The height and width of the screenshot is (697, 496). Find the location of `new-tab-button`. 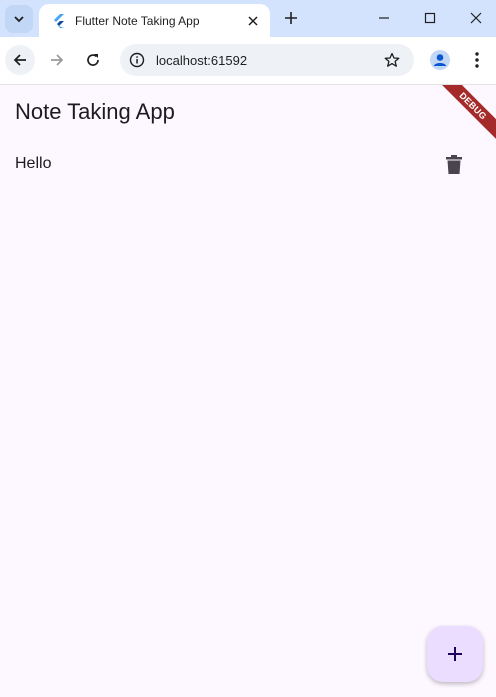

new-tab-button is located at coordinates (291, 18).